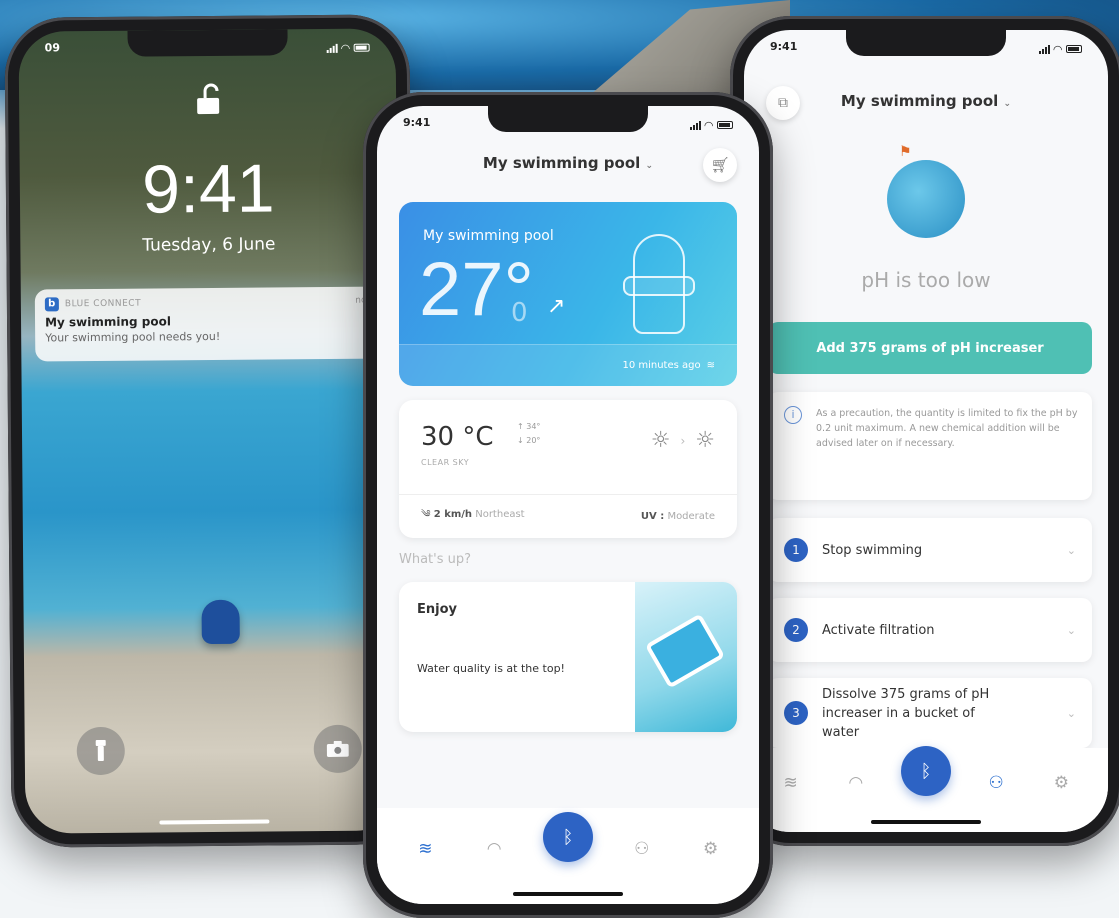  Describe the element at coordinates (491, 668) in the screenshot. I see `tip-body: Water quality is at the top!` at that location.